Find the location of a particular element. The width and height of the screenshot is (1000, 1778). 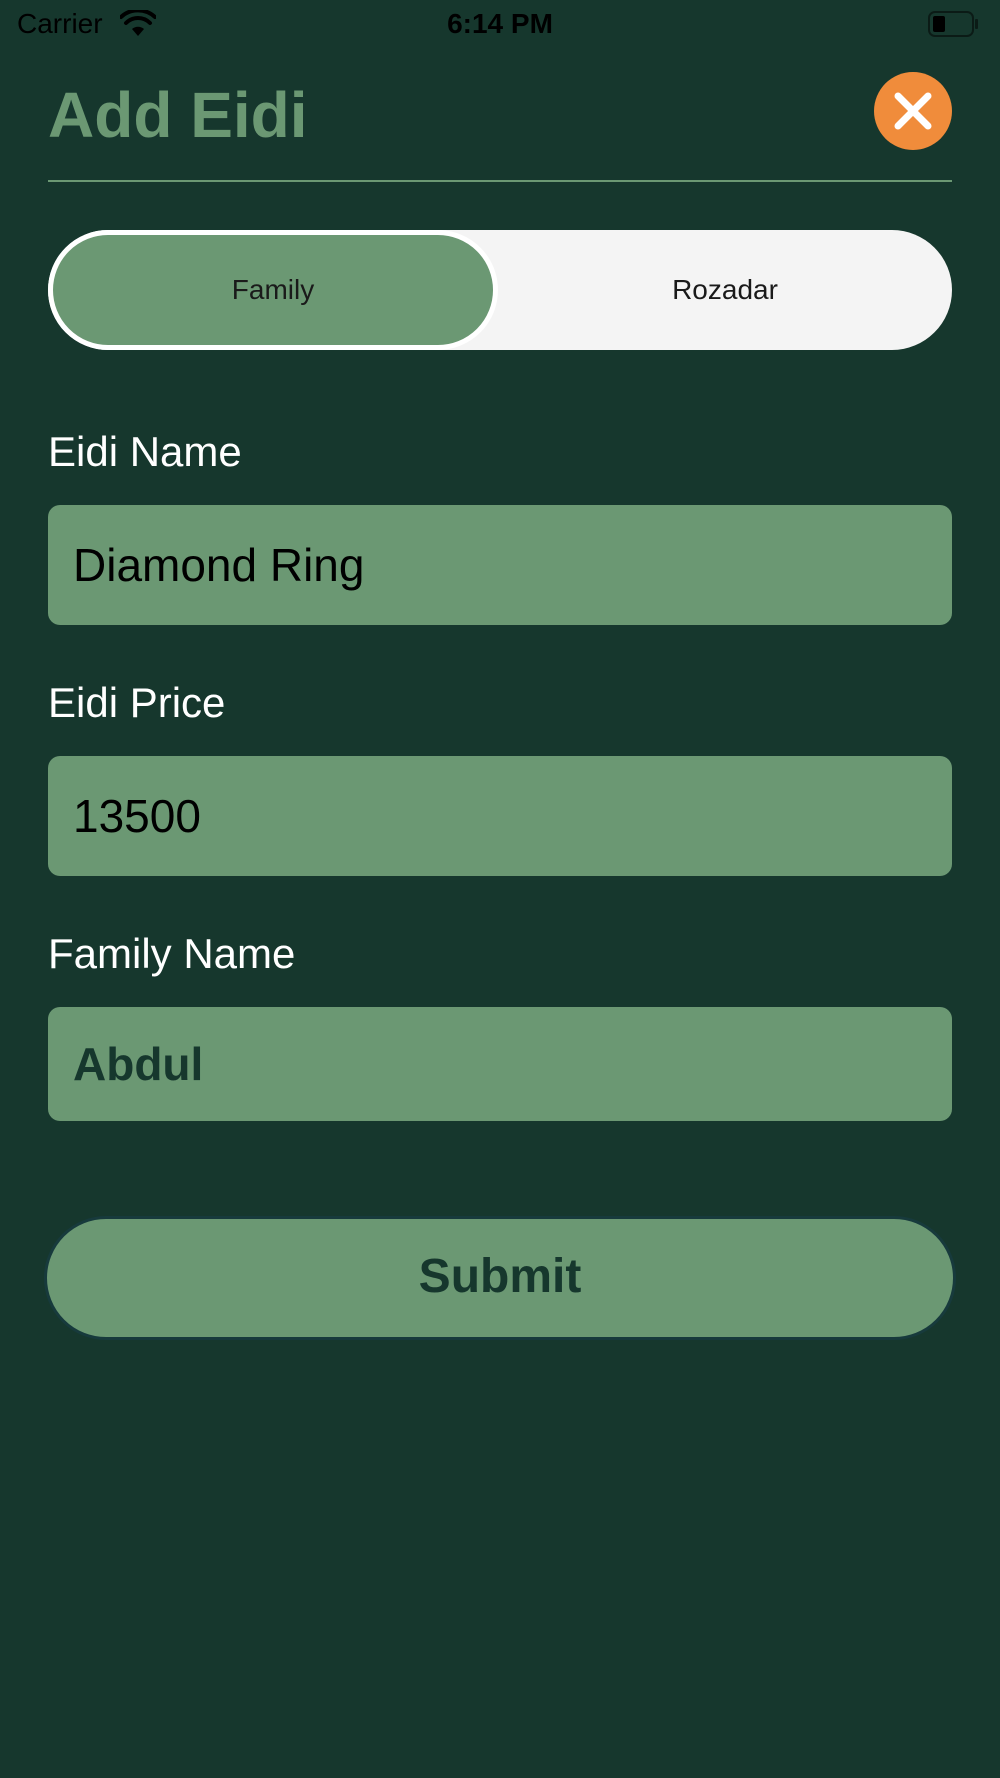

page-title: Add Eidi is located at coordinates (178, 115).